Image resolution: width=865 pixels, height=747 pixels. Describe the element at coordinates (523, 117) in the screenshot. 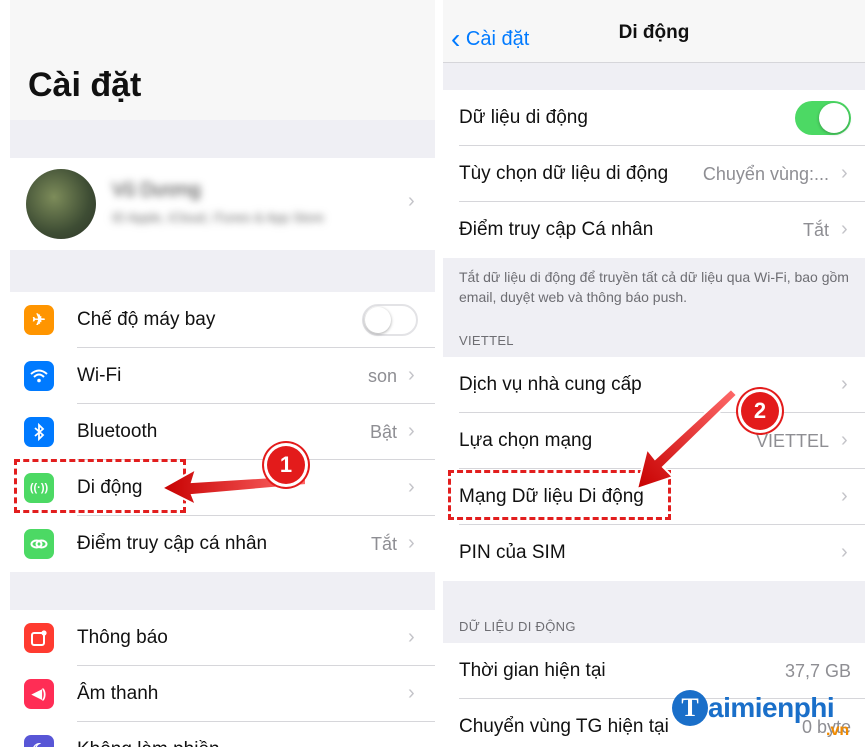

I see `cellular-data-label: Dữ liệu di động` at that location.